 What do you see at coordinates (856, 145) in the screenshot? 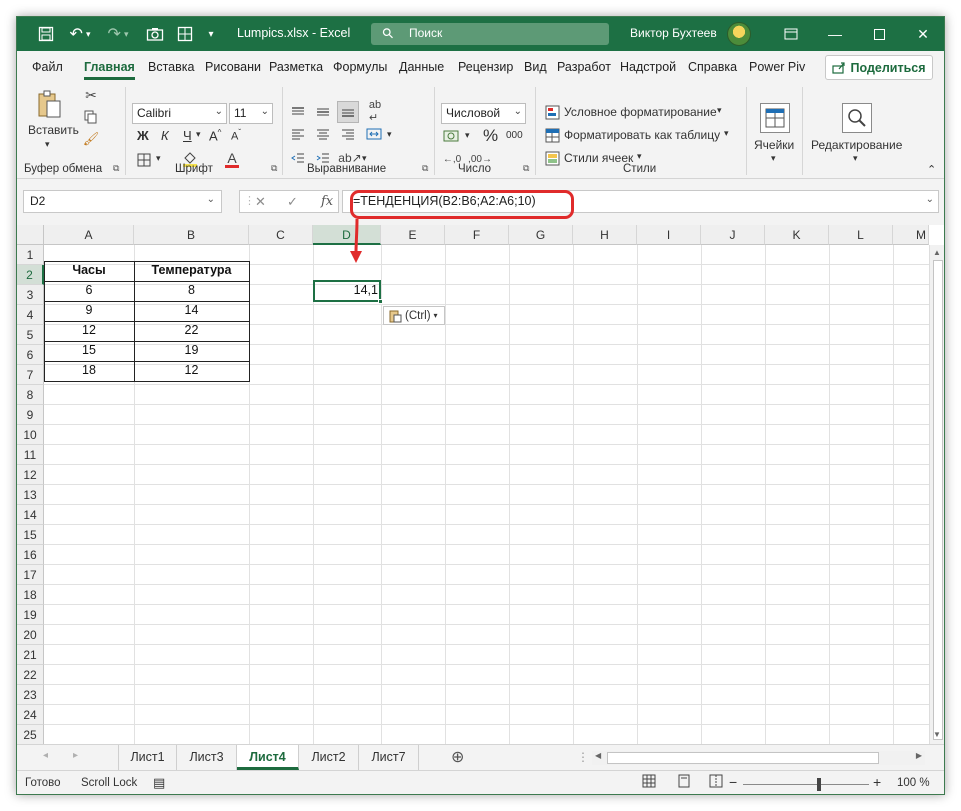
I see `editing-label: Редактирование` at bounding box center [856, 145].